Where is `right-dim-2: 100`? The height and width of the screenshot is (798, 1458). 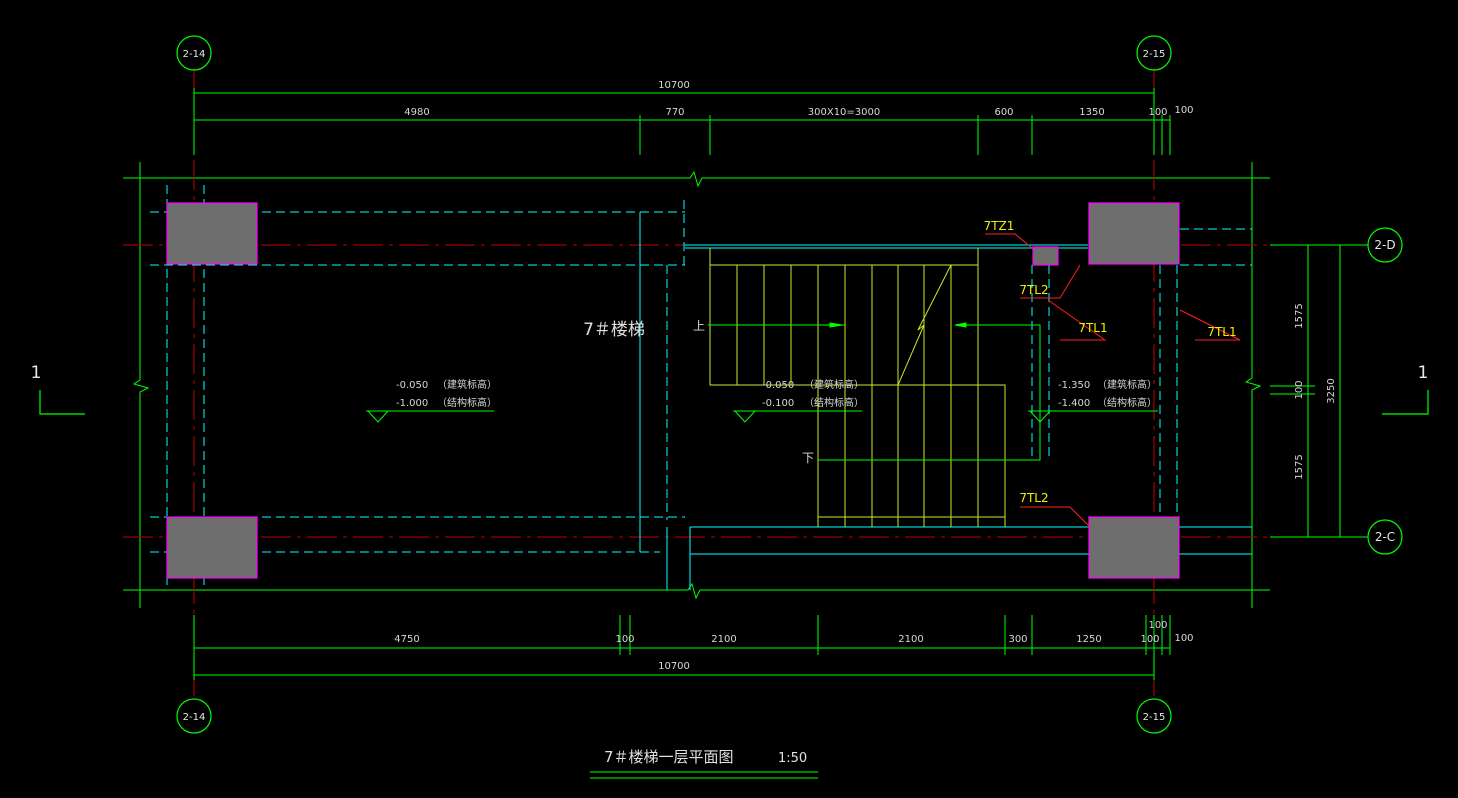 right-dim-2: 100 is located at coordinates (1299, 389).